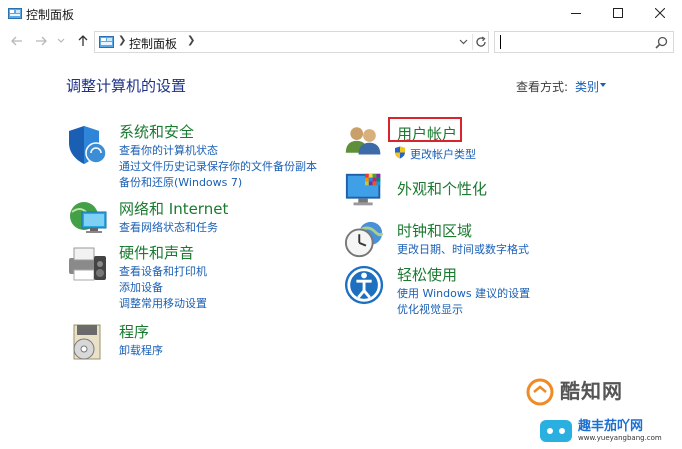 The height and width of the screenshot is (449, 682). I want to click on shield-security-icon, so click(88, 145).